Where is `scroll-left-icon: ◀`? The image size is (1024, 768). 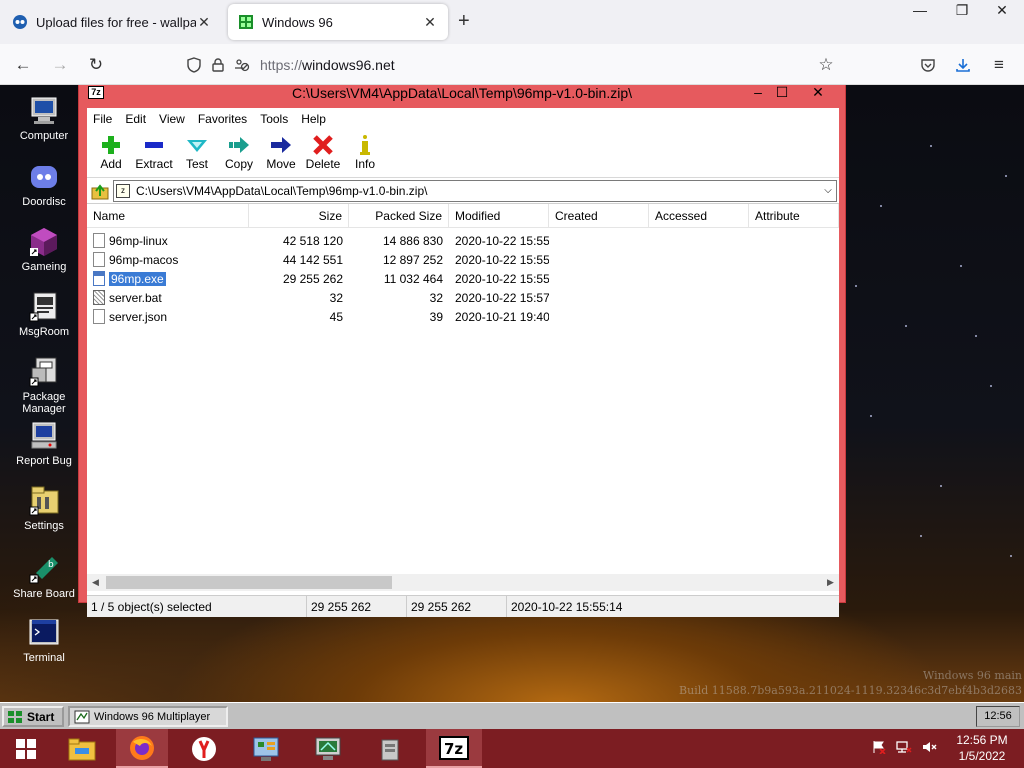
scroll-left-icon: ◀ is located at coordinates (95, 582).